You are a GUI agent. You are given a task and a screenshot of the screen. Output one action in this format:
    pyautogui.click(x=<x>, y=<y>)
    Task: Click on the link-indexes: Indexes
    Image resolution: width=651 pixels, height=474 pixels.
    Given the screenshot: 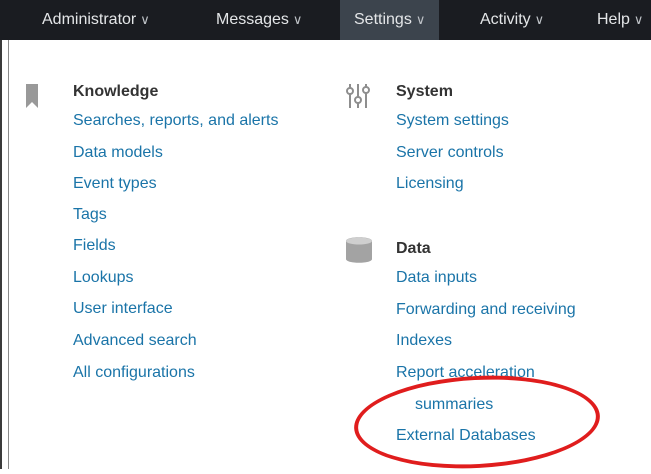 What is the action you would take?
    pyautogui.click(x=424, y=341)
    